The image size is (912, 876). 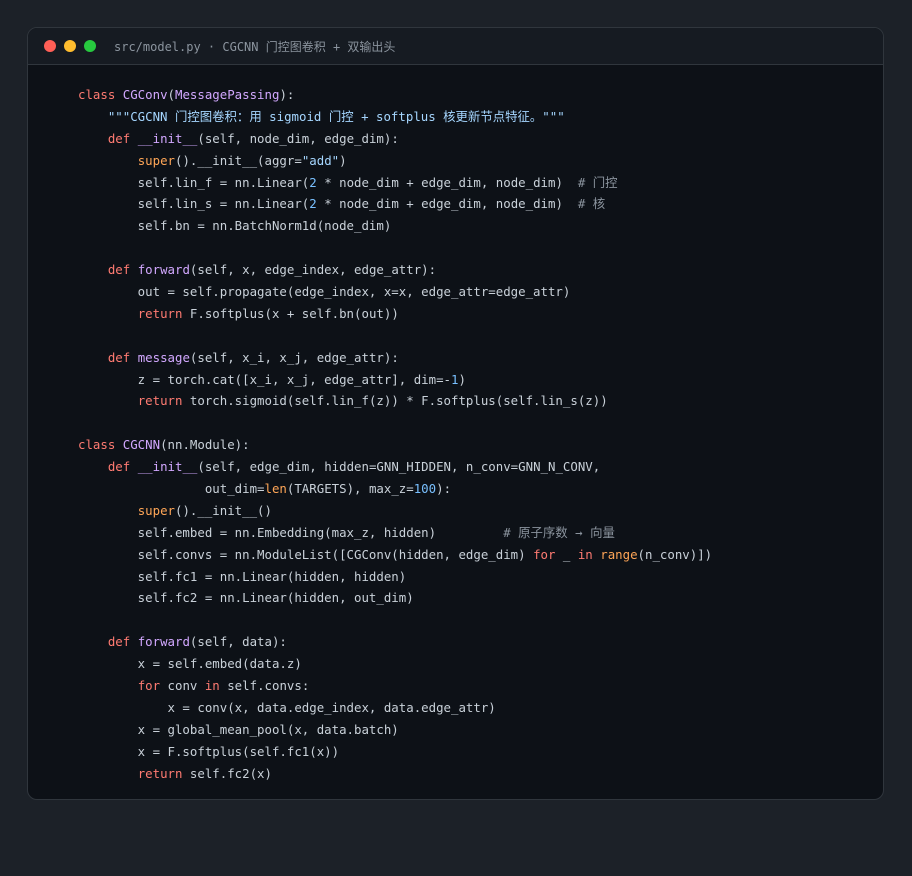 I want to click on code-line: def forward(self, data):, so click(x=475, y=642).